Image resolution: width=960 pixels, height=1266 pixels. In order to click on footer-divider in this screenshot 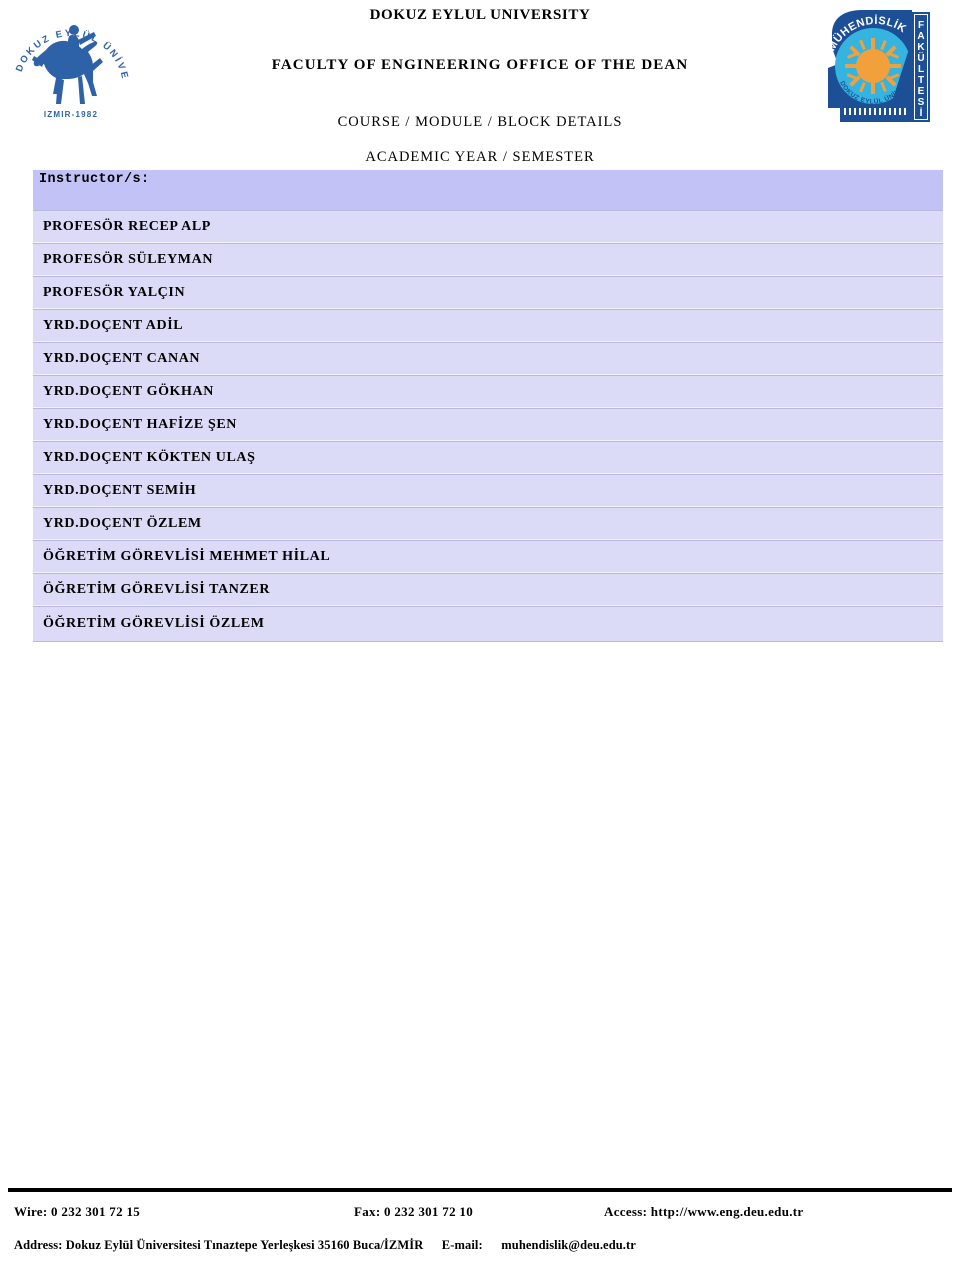, I will do `click(480, 1190)`.